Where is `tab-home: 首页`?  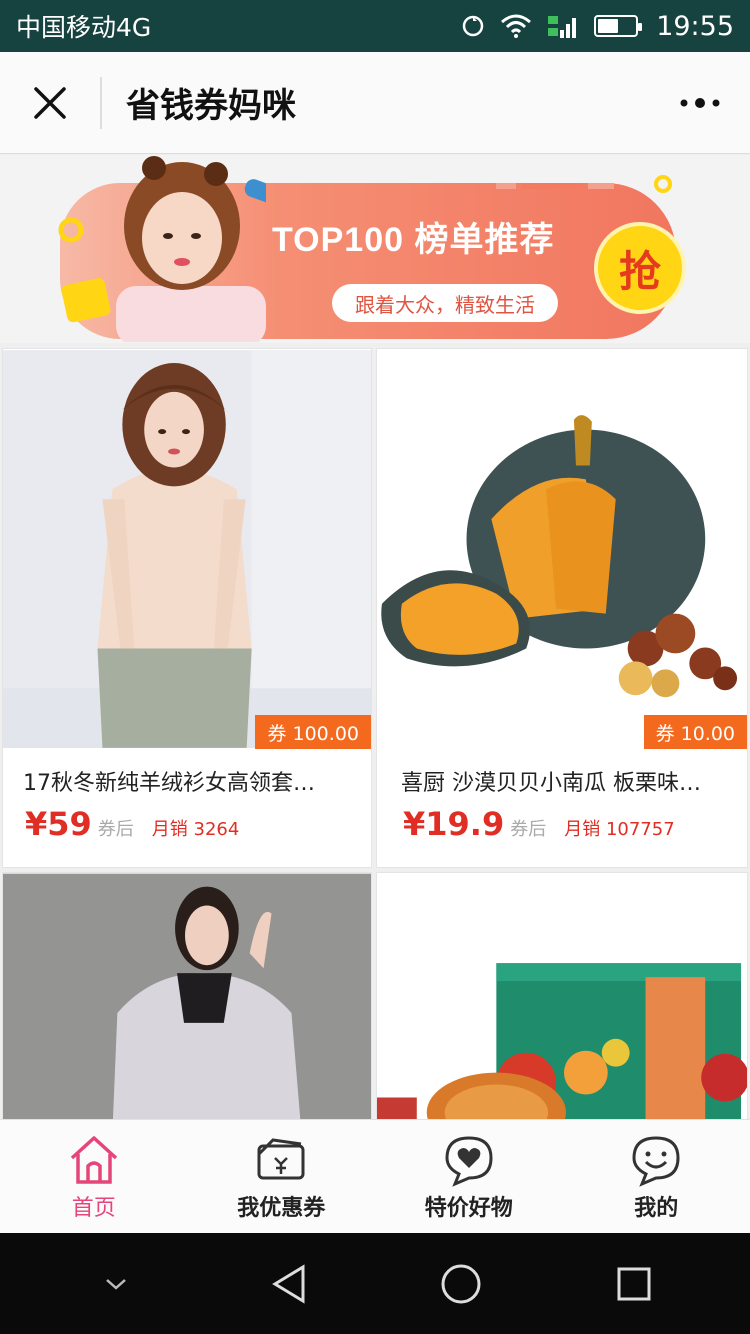
tab-home: 首页 is located at coordinates (94, 1176).